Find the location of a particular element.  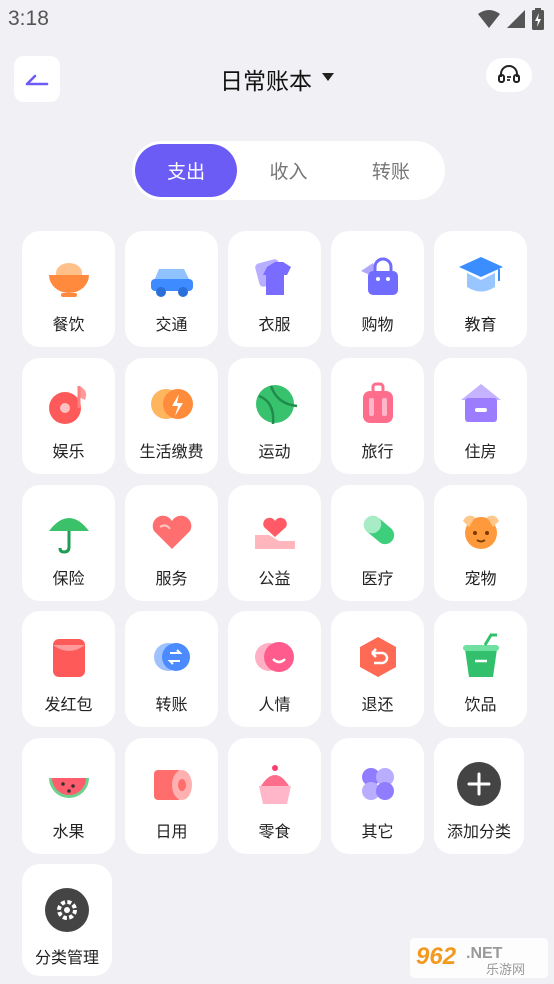

category-item-11: 保险 is located at coordinates (68, 543).